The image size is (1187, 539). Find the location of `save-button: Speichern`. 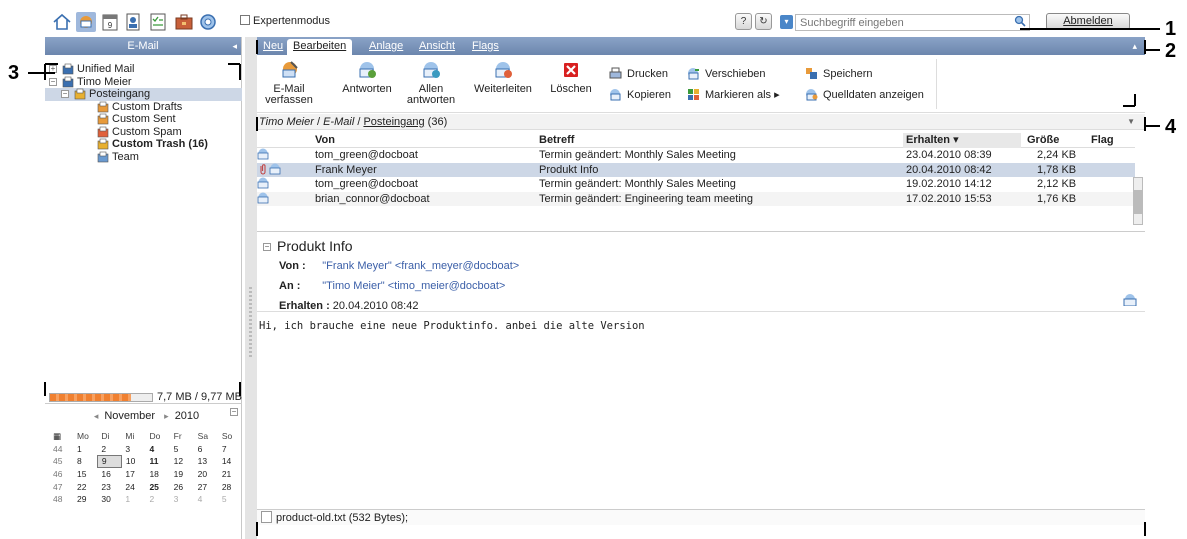

save-button: Speichern is located at coordinates (839, 74).